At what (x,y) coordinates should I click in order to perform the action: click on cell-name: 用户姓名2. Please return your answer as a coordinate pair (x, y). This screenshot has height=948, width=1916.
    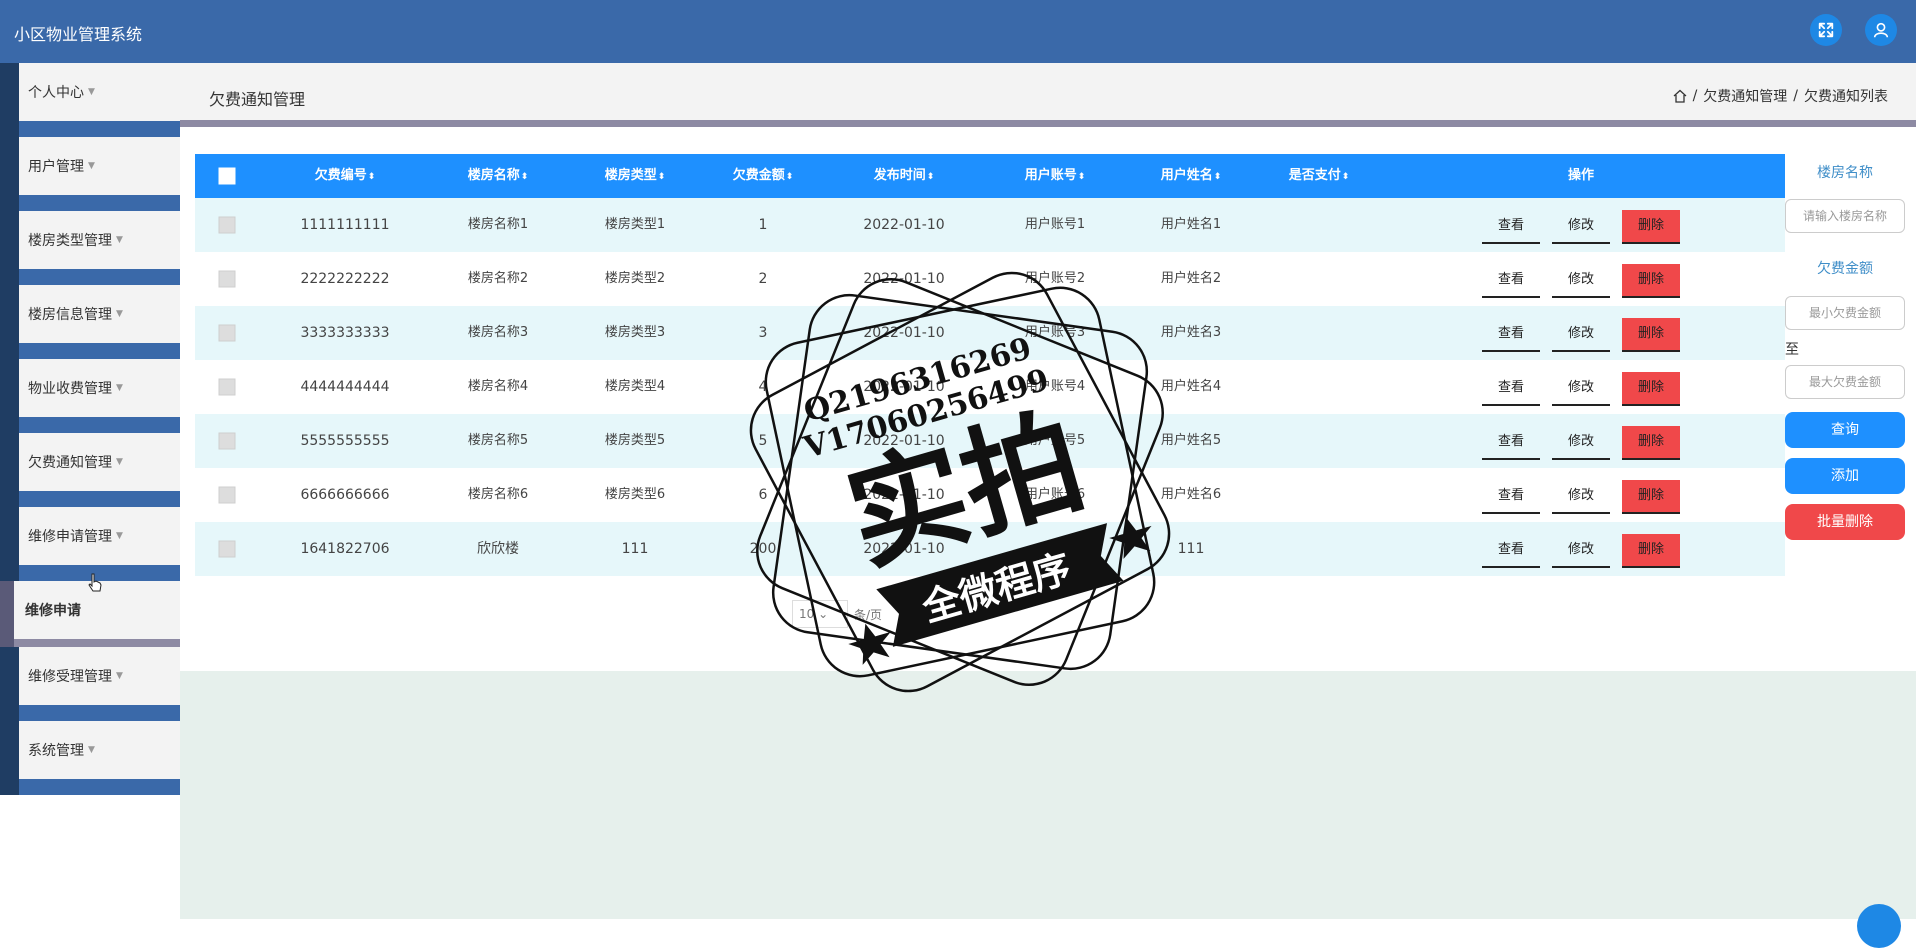
    Looking at the image, I should click on (1191, 278).